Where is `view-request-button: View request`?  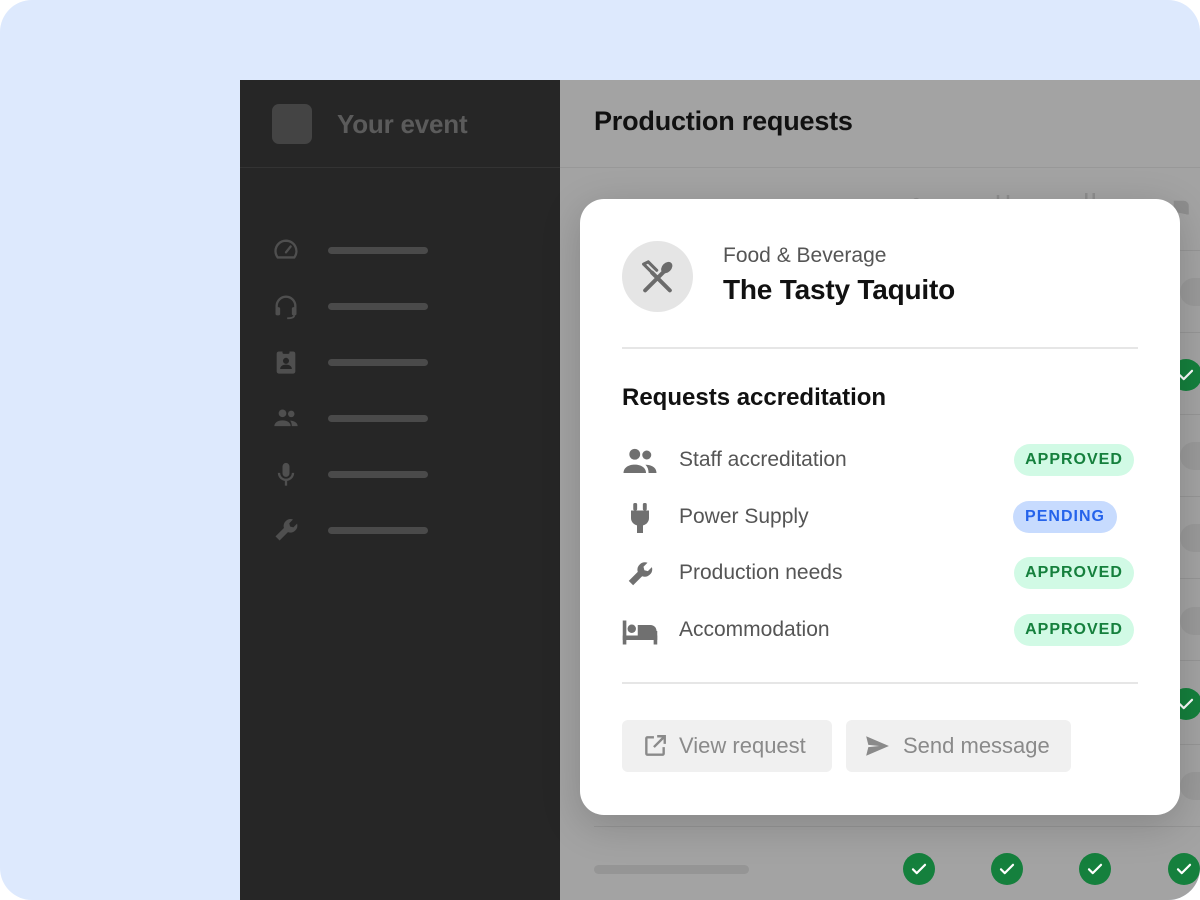 view-request-button: View request is located at coordinates (727, 746).